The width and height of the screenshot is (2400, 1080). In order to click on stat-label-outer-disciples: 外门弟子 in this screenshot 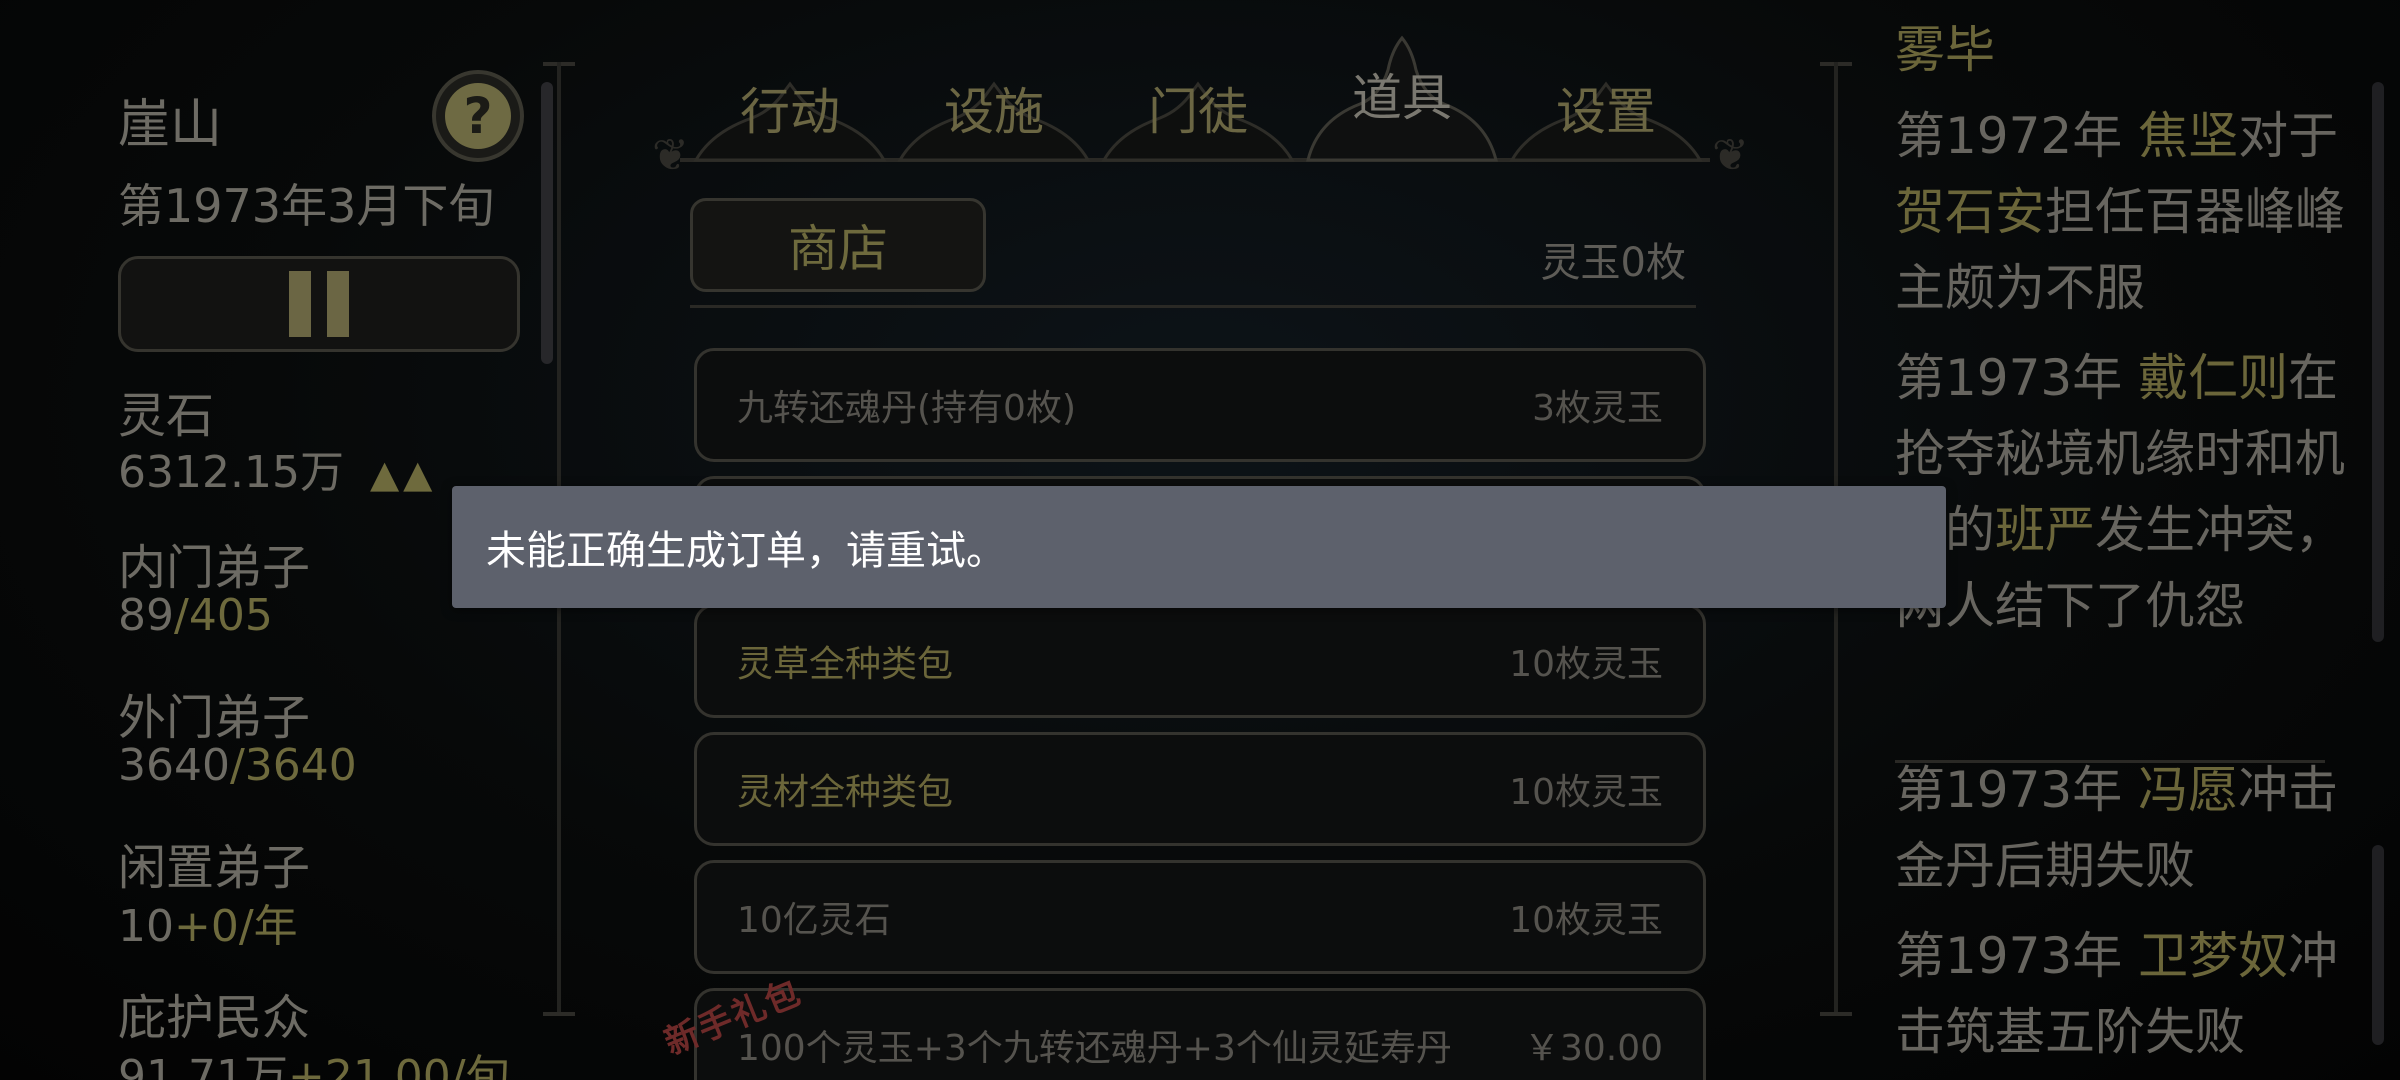, I will do `click(214, 718)`.